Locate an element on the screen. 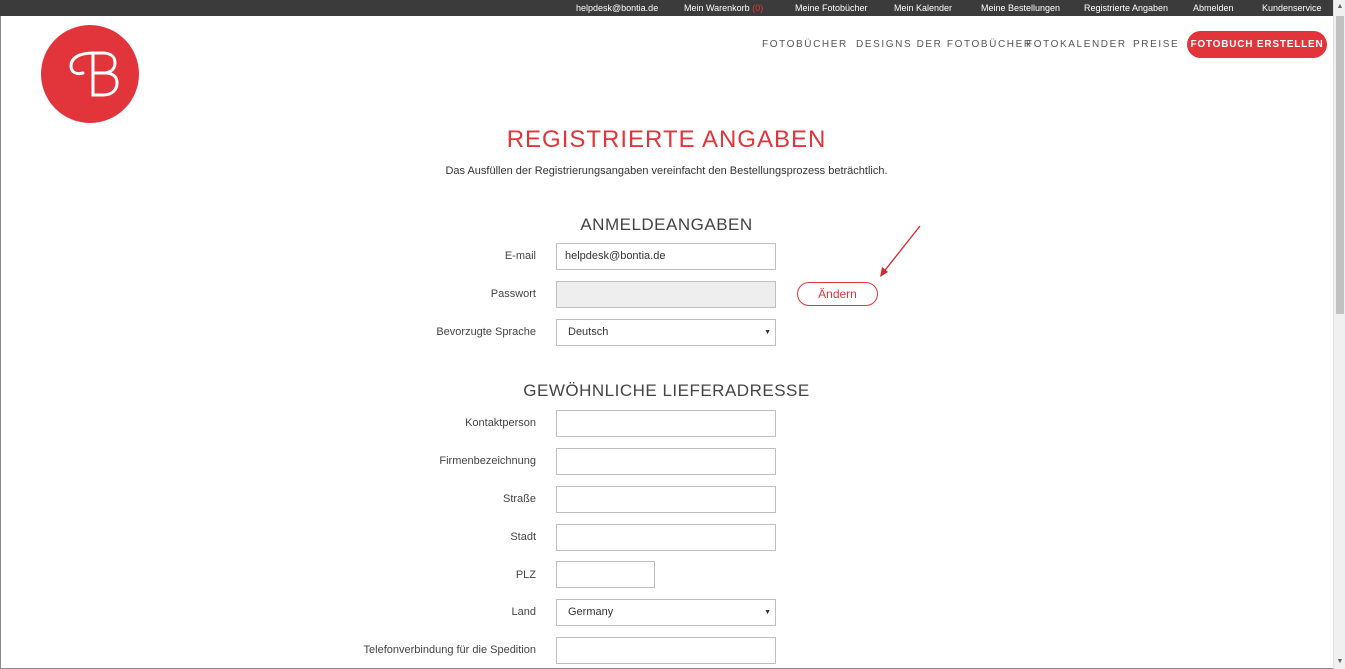 Image resolution: width=1345 pixels, height=669 pixels. bontia-b-logo-icon is located at coordinates (90, 74).